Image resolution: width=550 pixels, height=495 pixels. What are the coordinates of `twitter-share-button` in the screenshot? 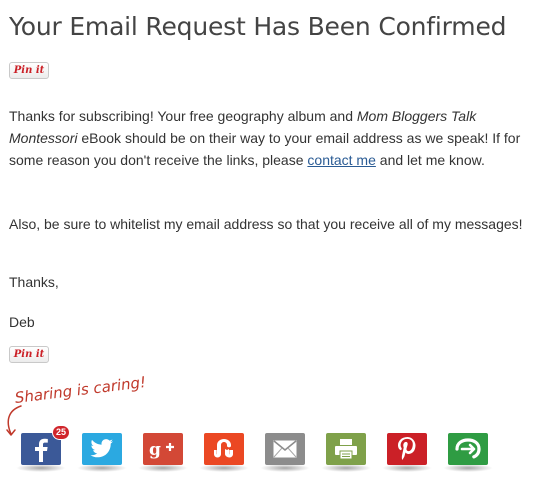 It's located at (102, 449).